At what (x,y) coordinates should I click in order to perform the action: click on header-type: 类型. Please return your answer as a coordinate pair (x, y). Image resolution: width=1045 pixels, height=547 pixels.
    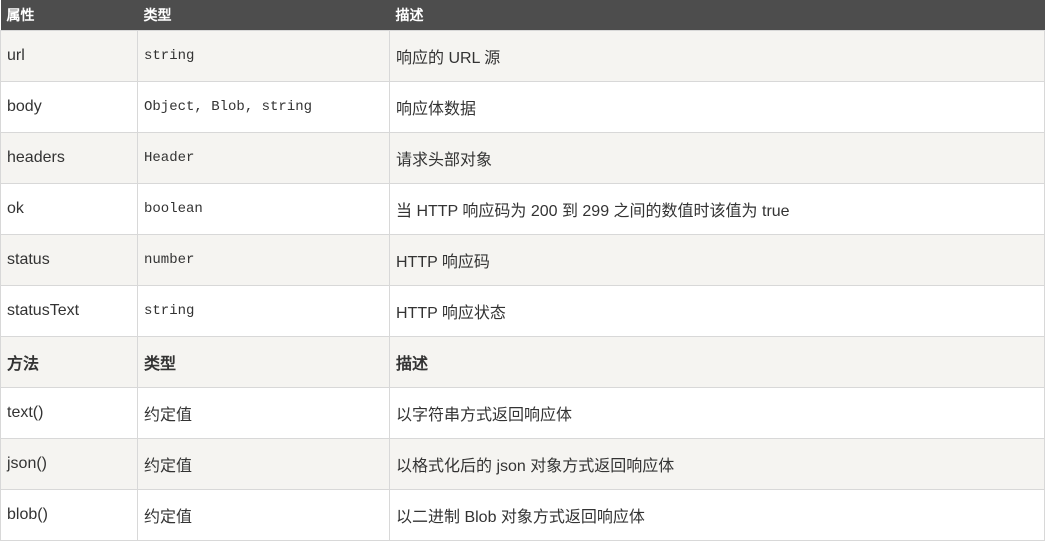
    Looking at the image, I should click on (263, 15).